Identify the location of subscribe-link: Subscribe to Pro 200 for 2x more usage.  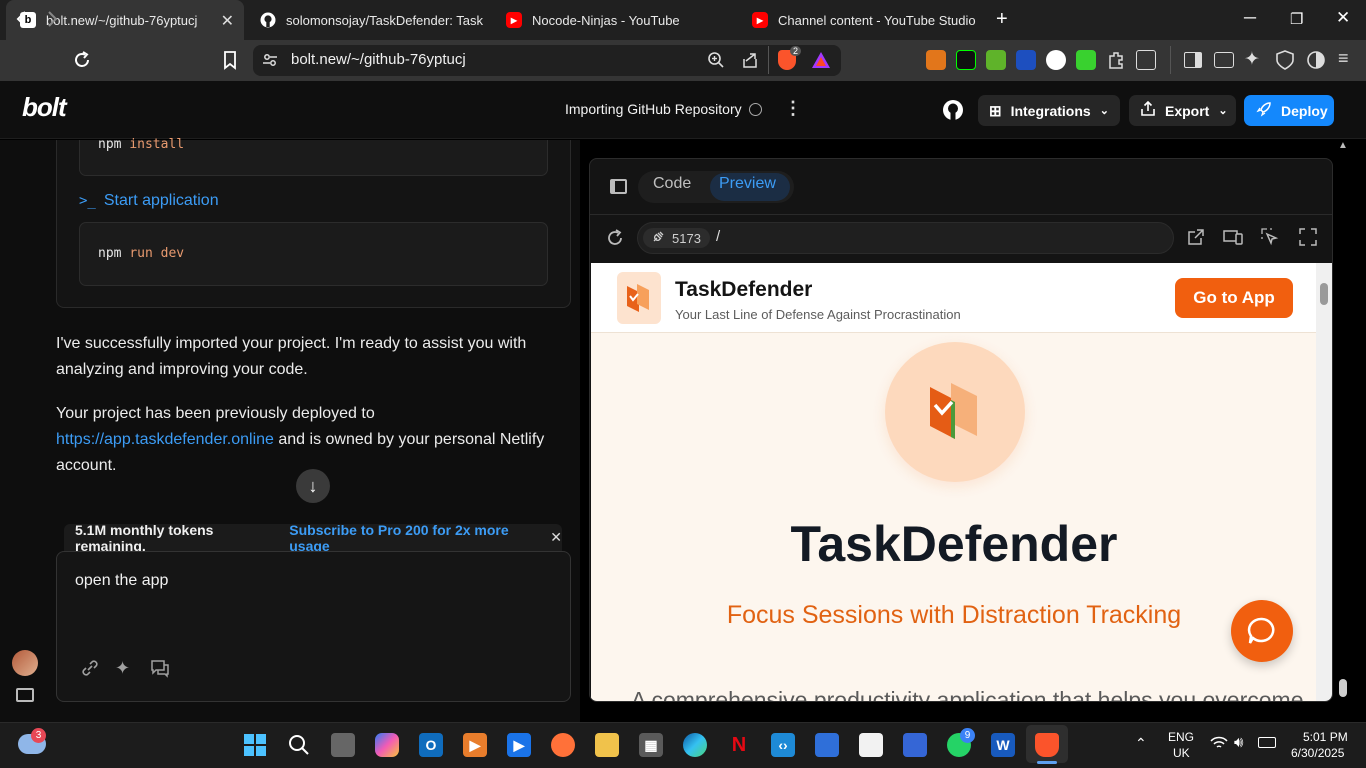
(413, 538).